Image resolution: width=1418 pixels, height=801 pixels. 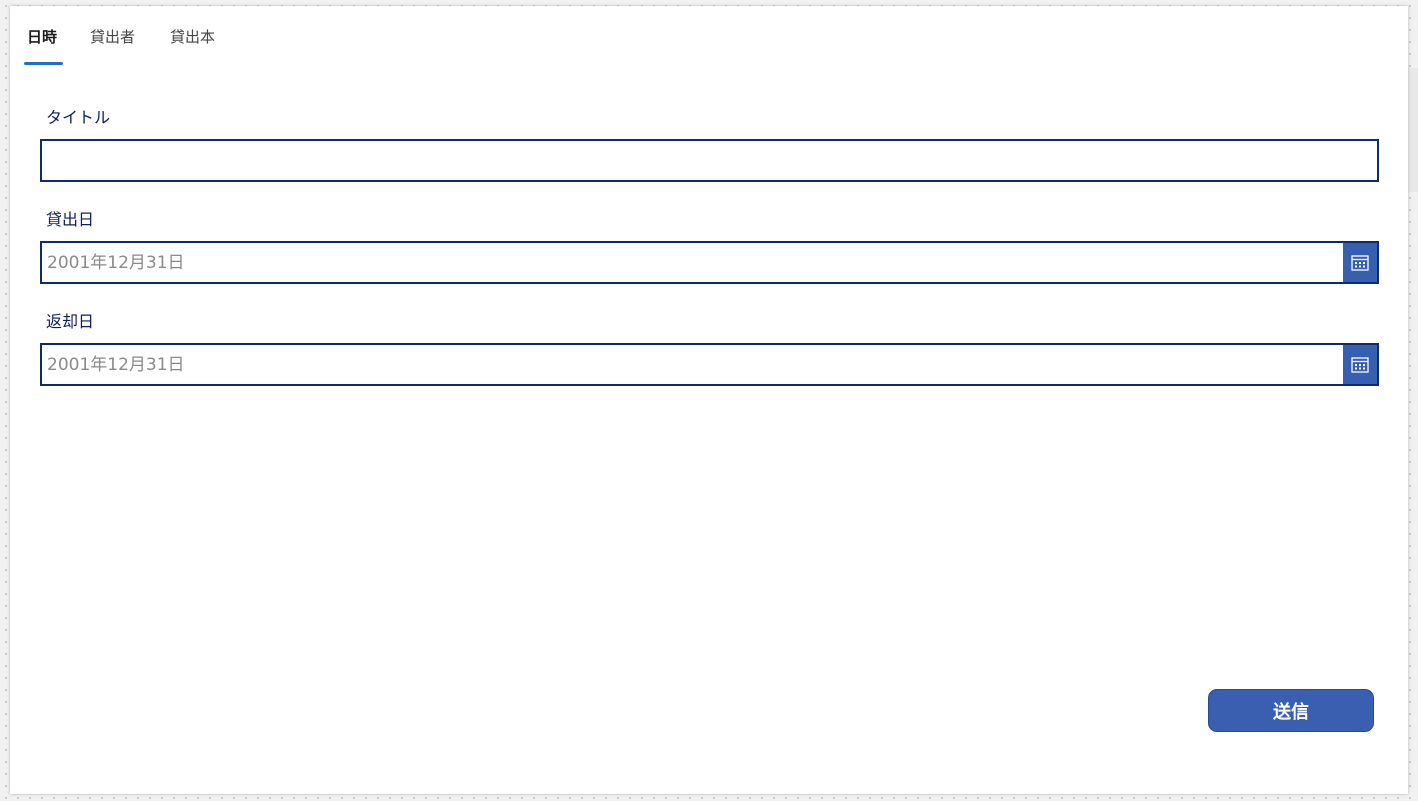 What do you see at coordinates (43, 63) in the screenshot?
I see `active-tab-indicator` at bounding box center [43, 63].